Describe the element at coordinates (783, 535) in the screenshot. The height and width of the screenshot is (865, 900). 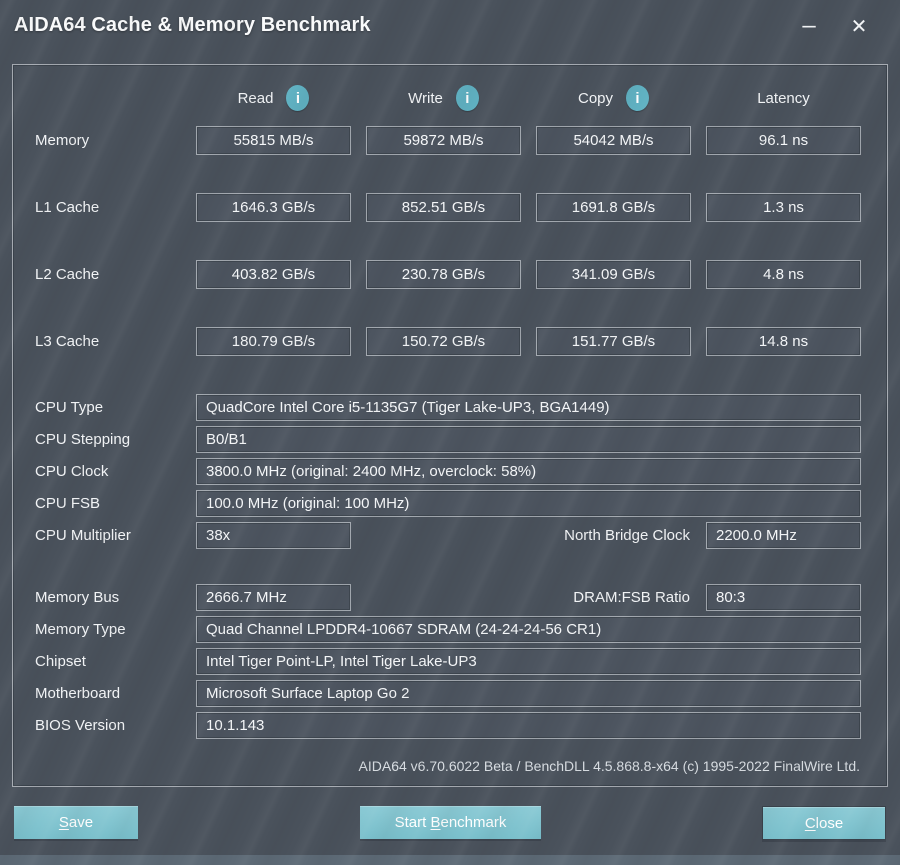
I see `north-bridge-clock-value: 2200.0 MHz` at that location.